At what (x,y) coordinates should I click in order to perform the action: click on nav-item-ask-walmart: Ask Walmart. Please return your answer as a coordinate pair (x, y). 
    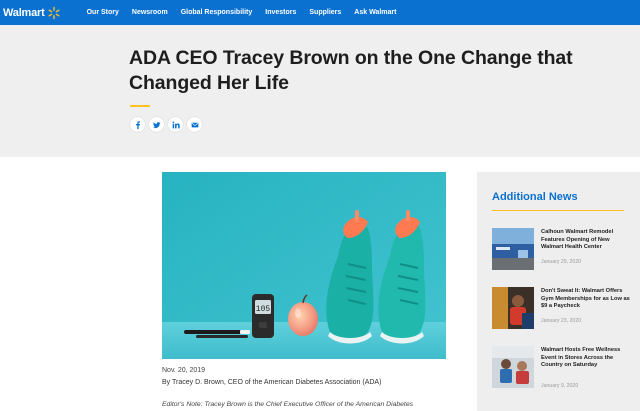
    Looking at the image, I should click on (375, 12).